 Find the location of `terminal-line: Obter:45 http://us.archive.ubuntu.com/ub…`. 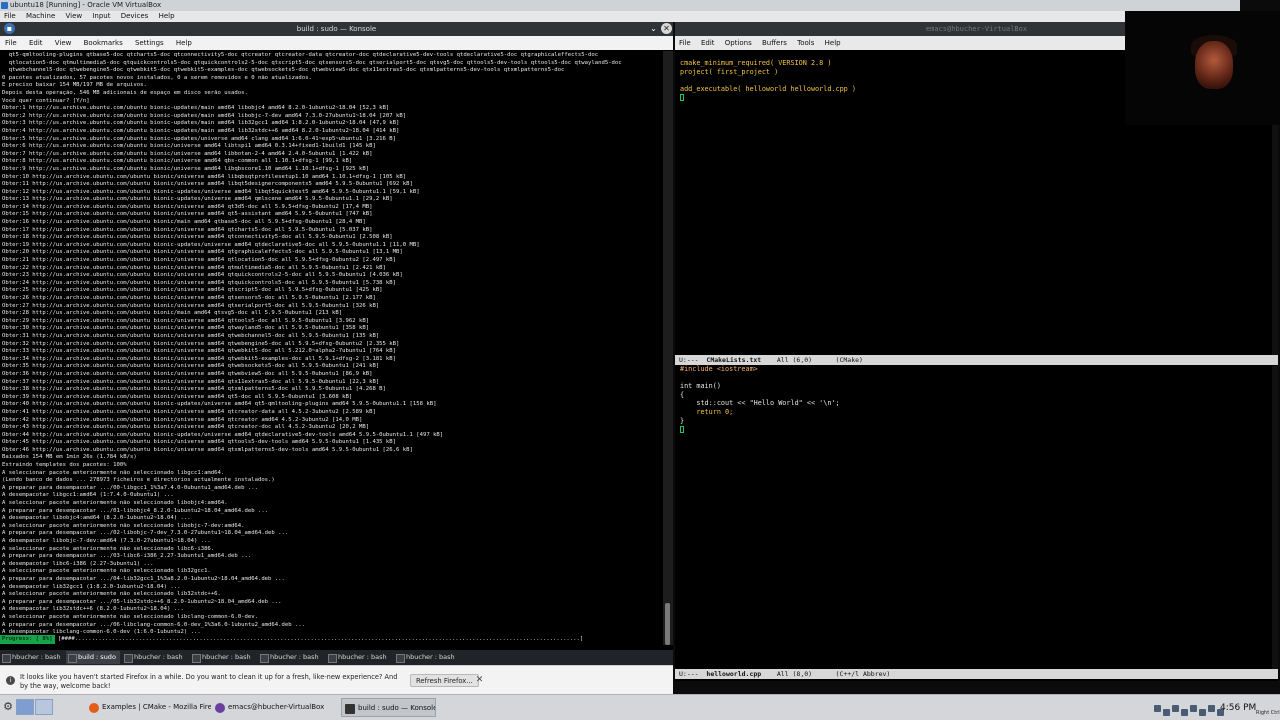

terminal-line: Obter:45 http://us.archive.ubuntu.com/ub… is located at coordinates (199, 442).